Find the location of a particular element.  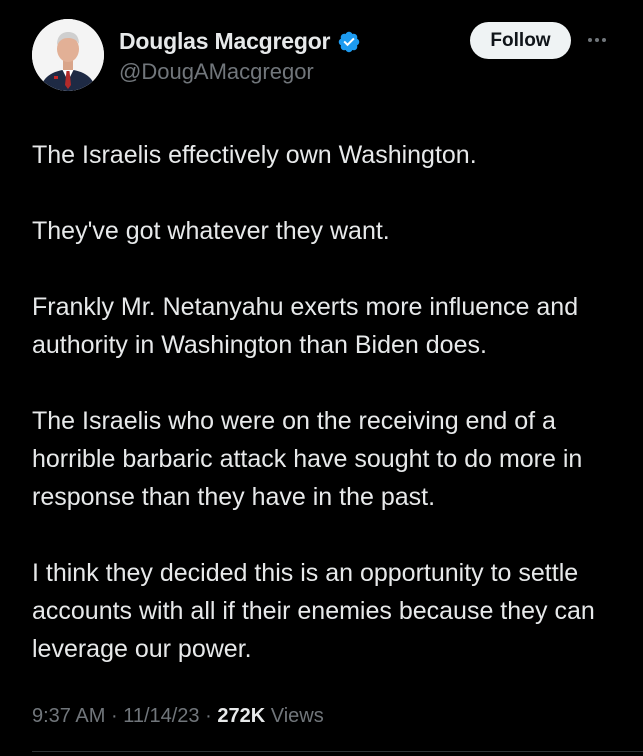

tweet-paragraph: The Israelis effectively own Washington. is located at coordinates (254, 155).